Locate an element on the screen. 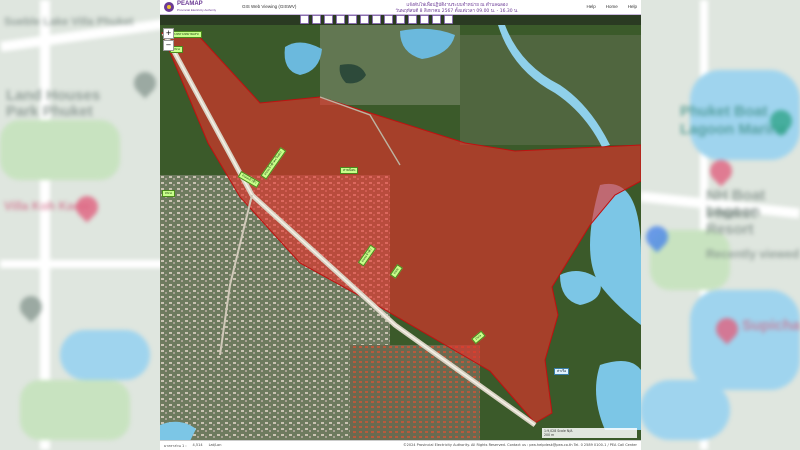 This screenshot has width=800, height=450. scale-box: 1:9,028 Scale N/A 200 m is located at coordinates (589, 433).